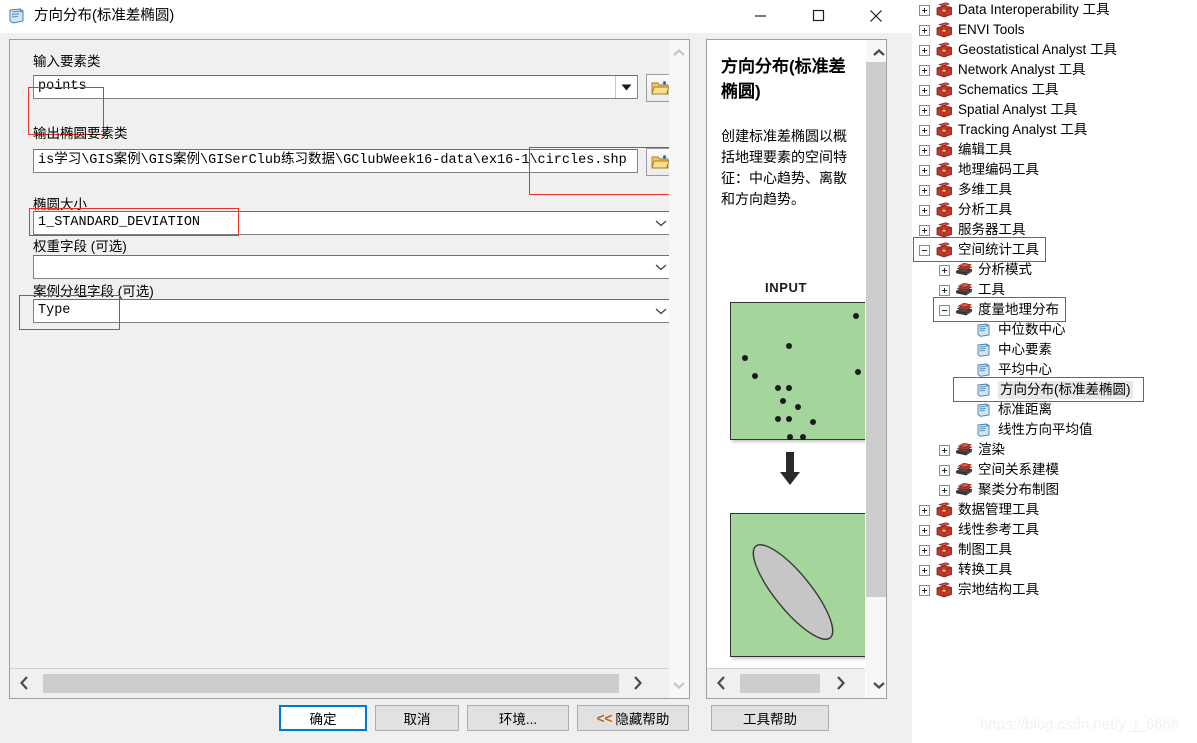 This screenshot has width=1197, height=743. Describe the element at coordinates (1005, 350) in the screenshot. I see `tree-item: 中心要素` at that location.